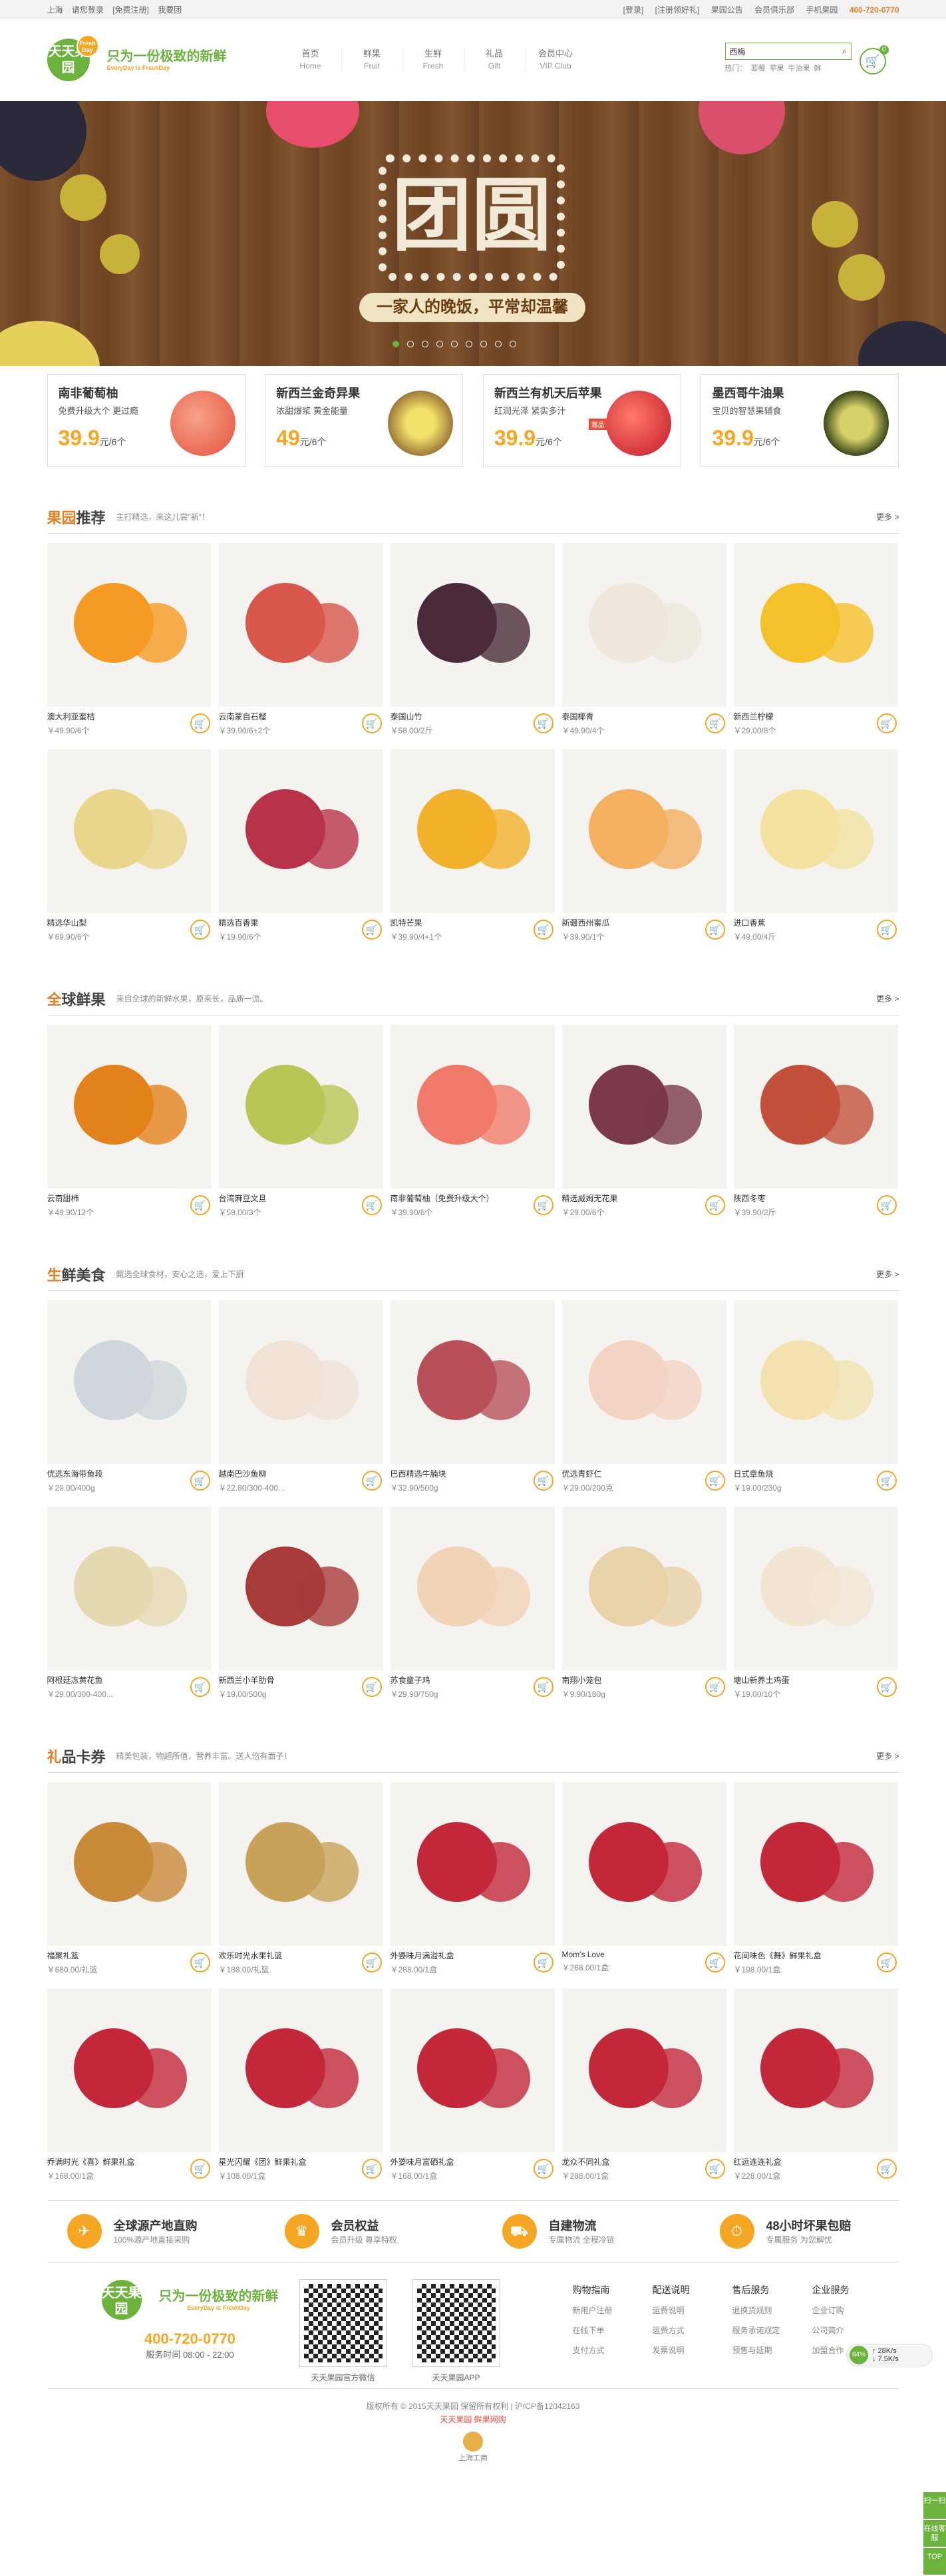  Describe the element at coordinates (301, 1680) in the screenshot. I see `product-name: 新西兰小羊肋骨` at that location.